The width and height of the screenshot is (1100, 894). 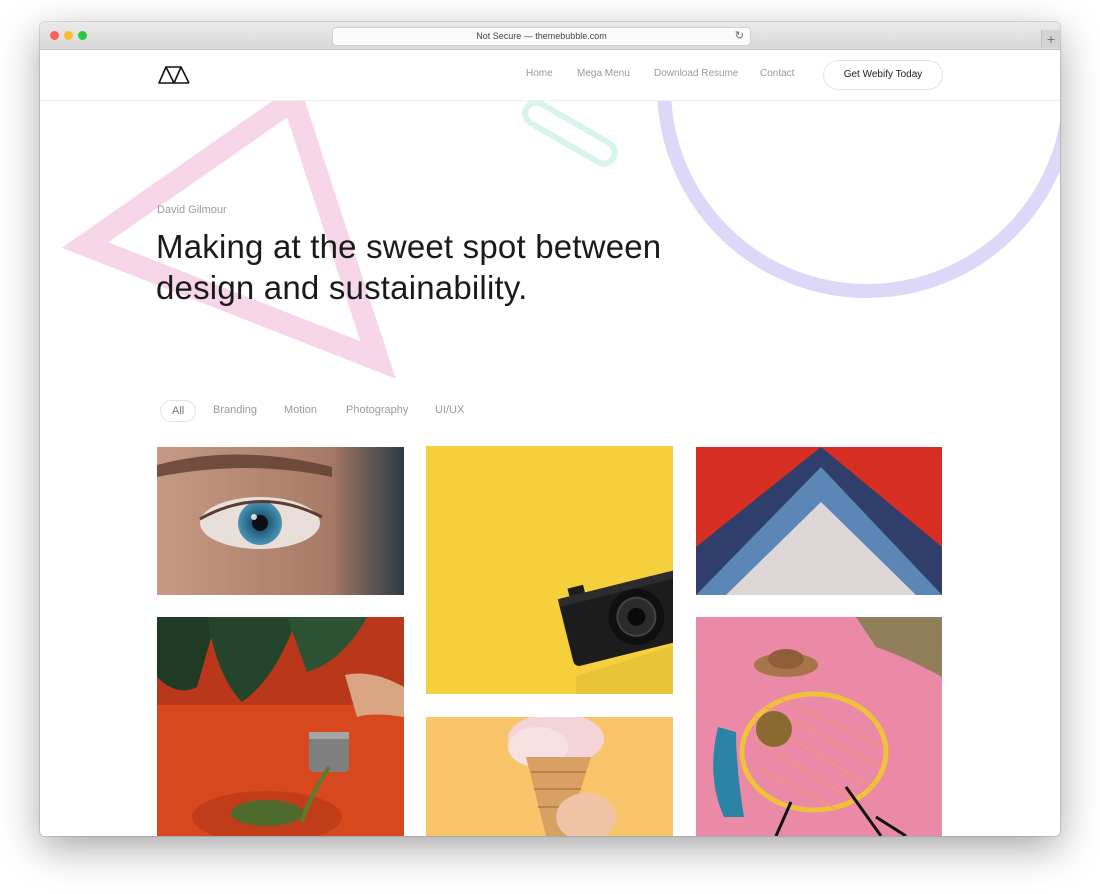 I want to click on portfolio-item-eye, so click(x=280, y=521).